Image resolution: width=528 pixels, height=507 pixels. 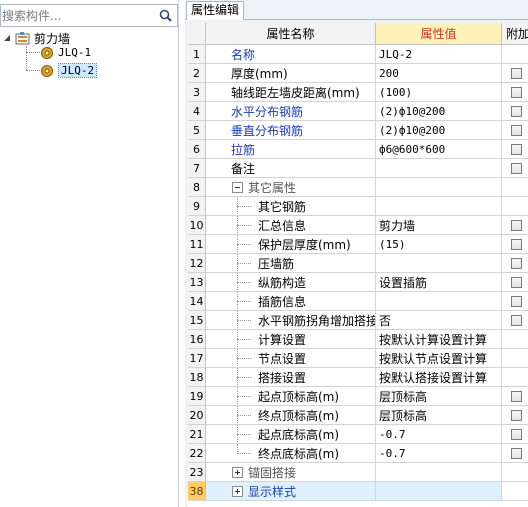 I want to click on property-value-cell: JLQ-2, so click(x=439, y=54).